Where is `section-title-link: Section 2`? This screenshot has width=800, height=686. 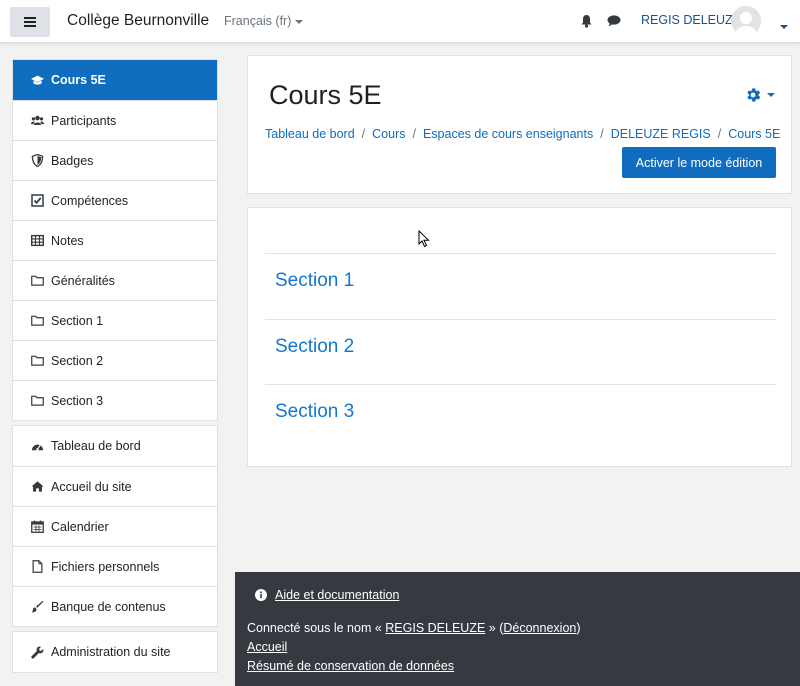 section-title-link: Section 2 is located at coordinates (314, 347).